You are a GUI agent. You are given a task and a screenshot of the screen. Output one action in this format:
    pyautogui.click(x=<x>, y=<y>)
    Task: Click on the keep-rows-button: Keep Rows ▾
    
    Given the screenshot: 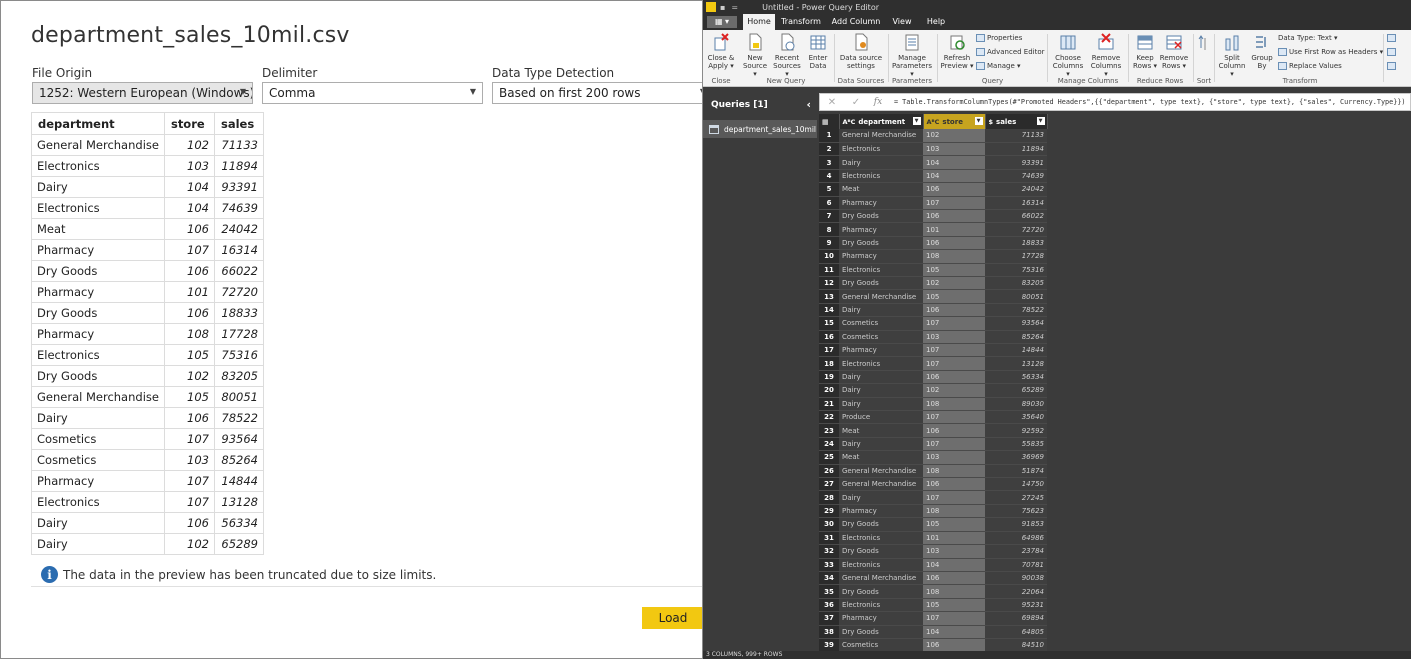 What is the action you would take?
    pyautogui.click(x=1145, y=51)
    